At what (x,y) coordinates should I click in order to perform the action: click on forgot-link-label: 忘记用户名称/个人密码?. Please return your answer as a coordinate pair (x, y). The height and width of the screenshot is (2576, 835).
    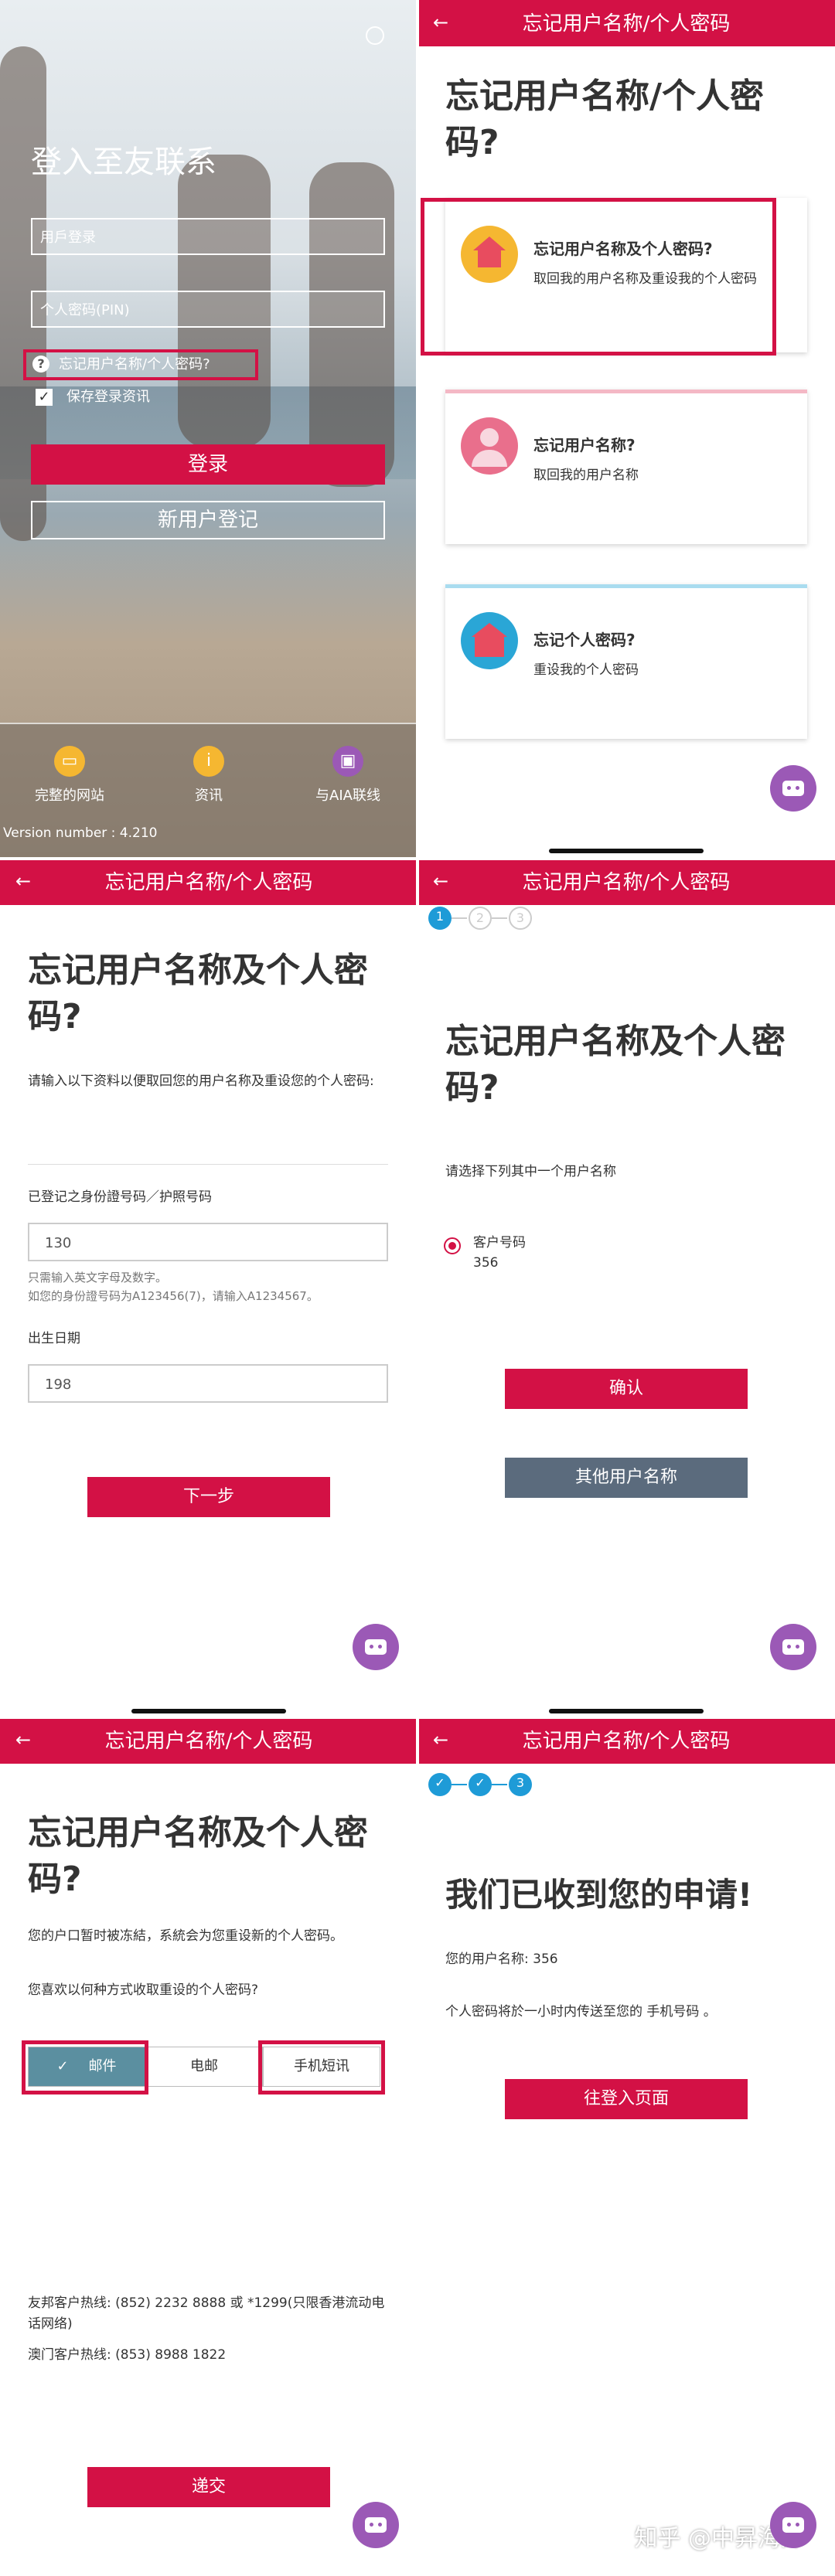
    Looking at the image, I should click on (134, 364).